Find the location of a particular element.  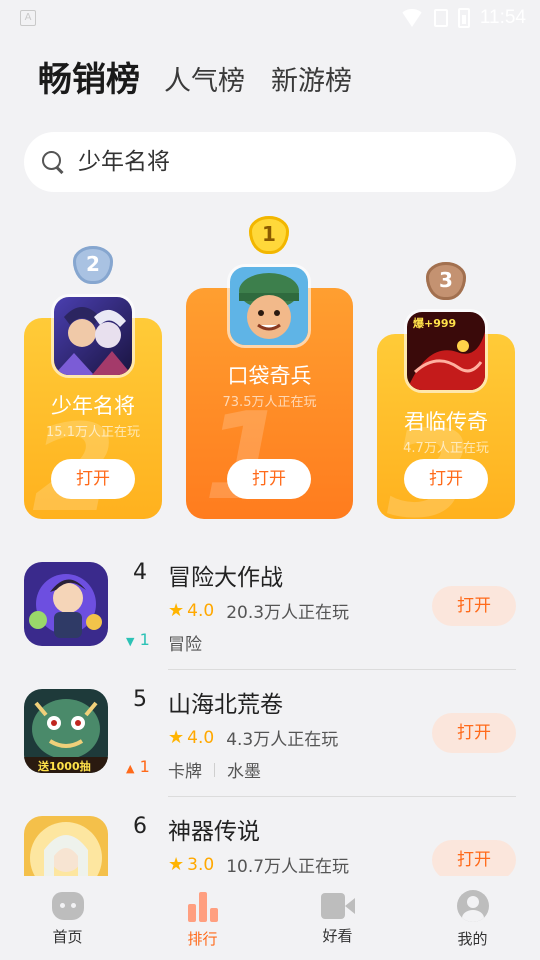

nav-label: 我的 is located at coordinates (472, 939).